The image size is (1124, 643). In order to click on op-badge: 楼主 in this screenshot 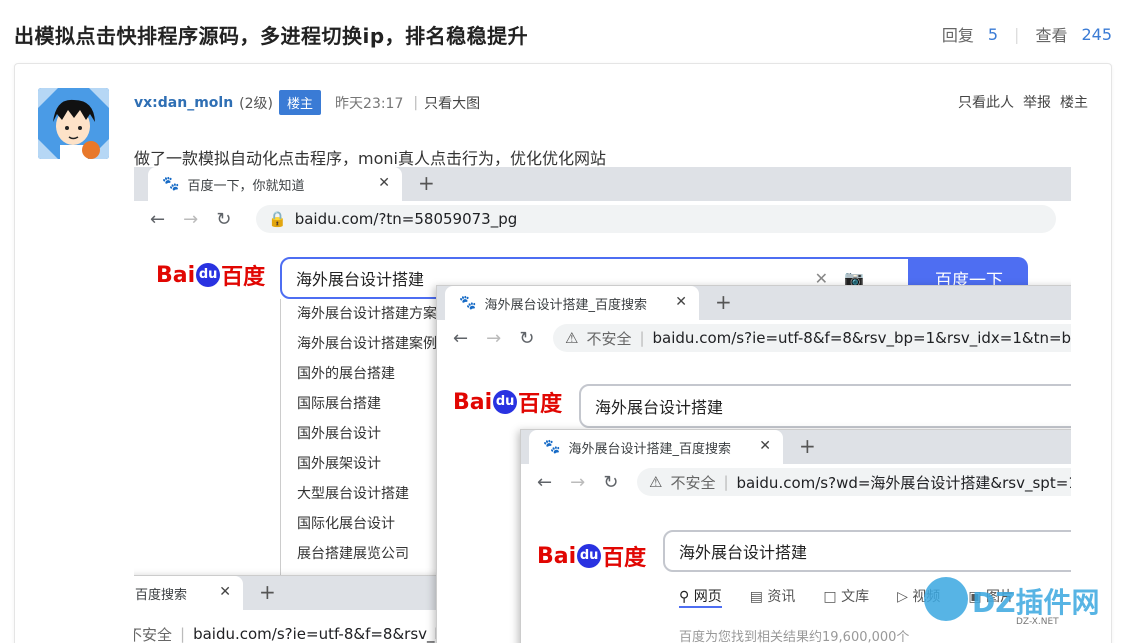, I will do `click(300, 102)`.